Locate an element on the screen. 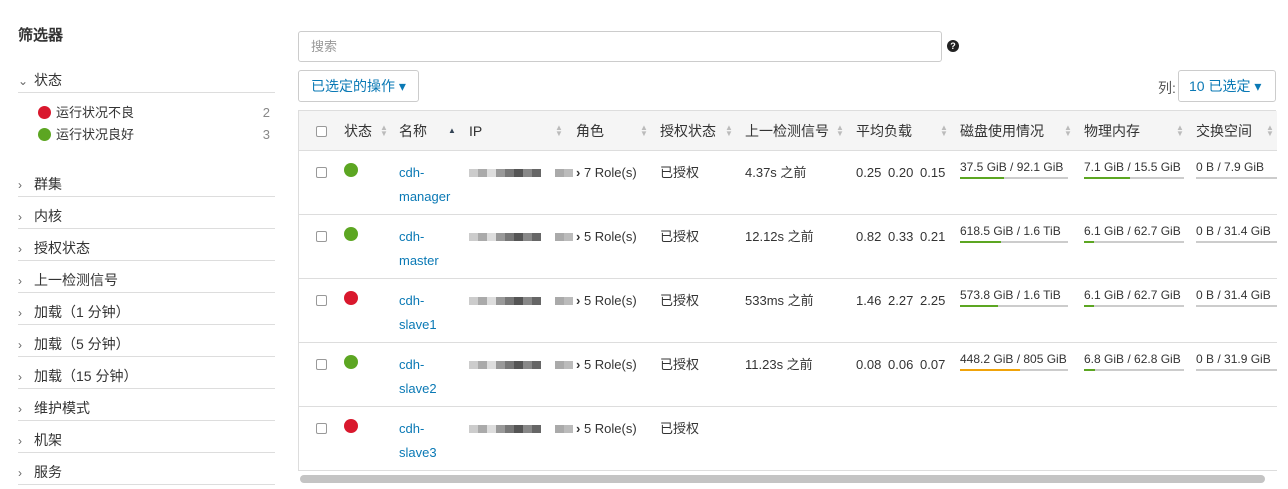  selected-actions-button: 已选定的操作 ▾ is located at coordinates (358, 86).